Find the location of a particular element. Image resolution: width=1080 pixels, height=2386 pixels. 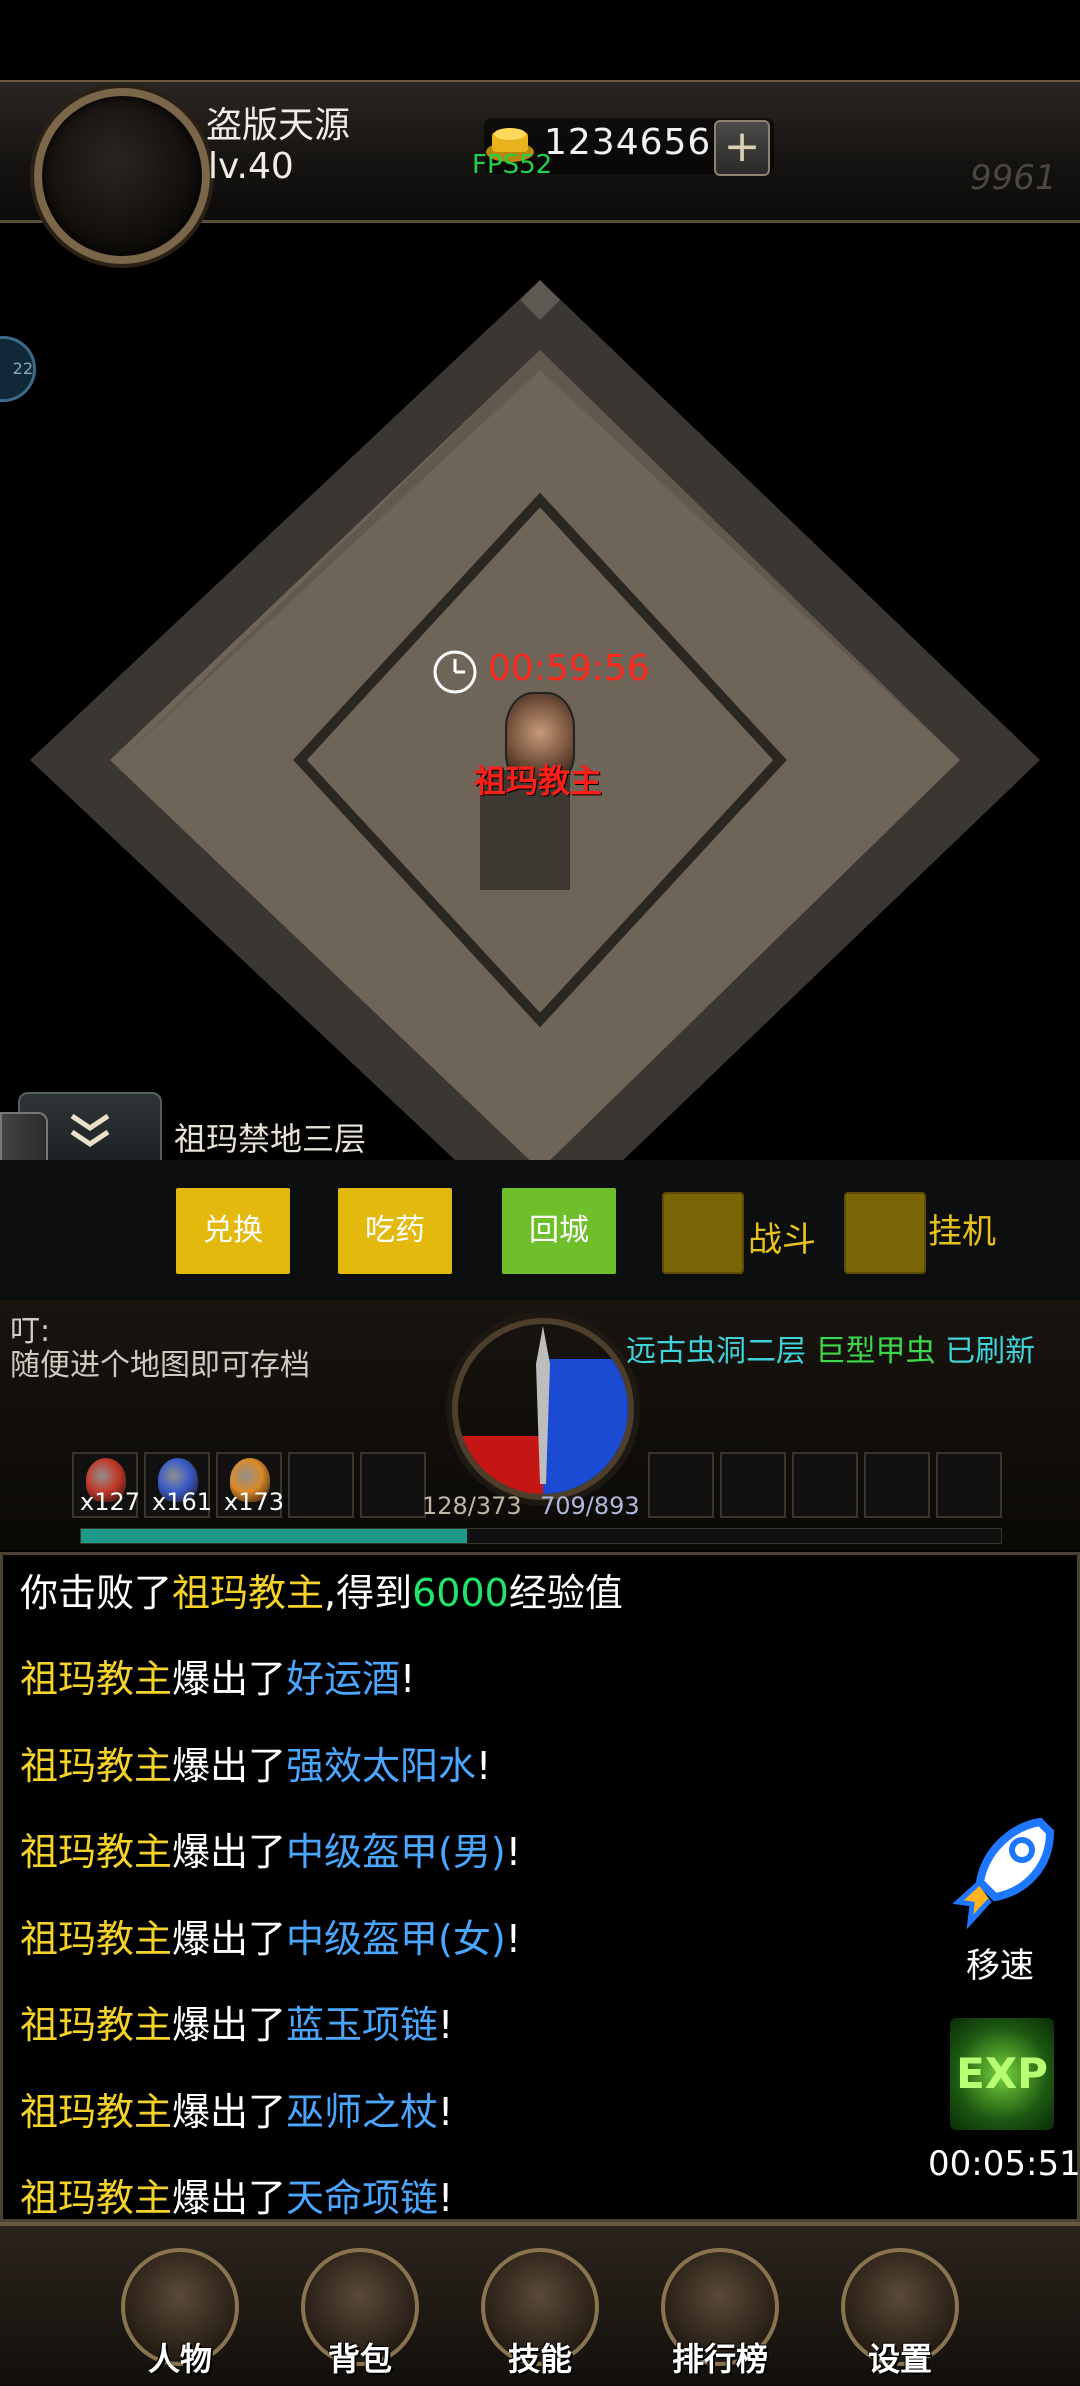

chat-line-drop: 祖玛教主爆出了天命项链! is located at coordinates (236, 2194).